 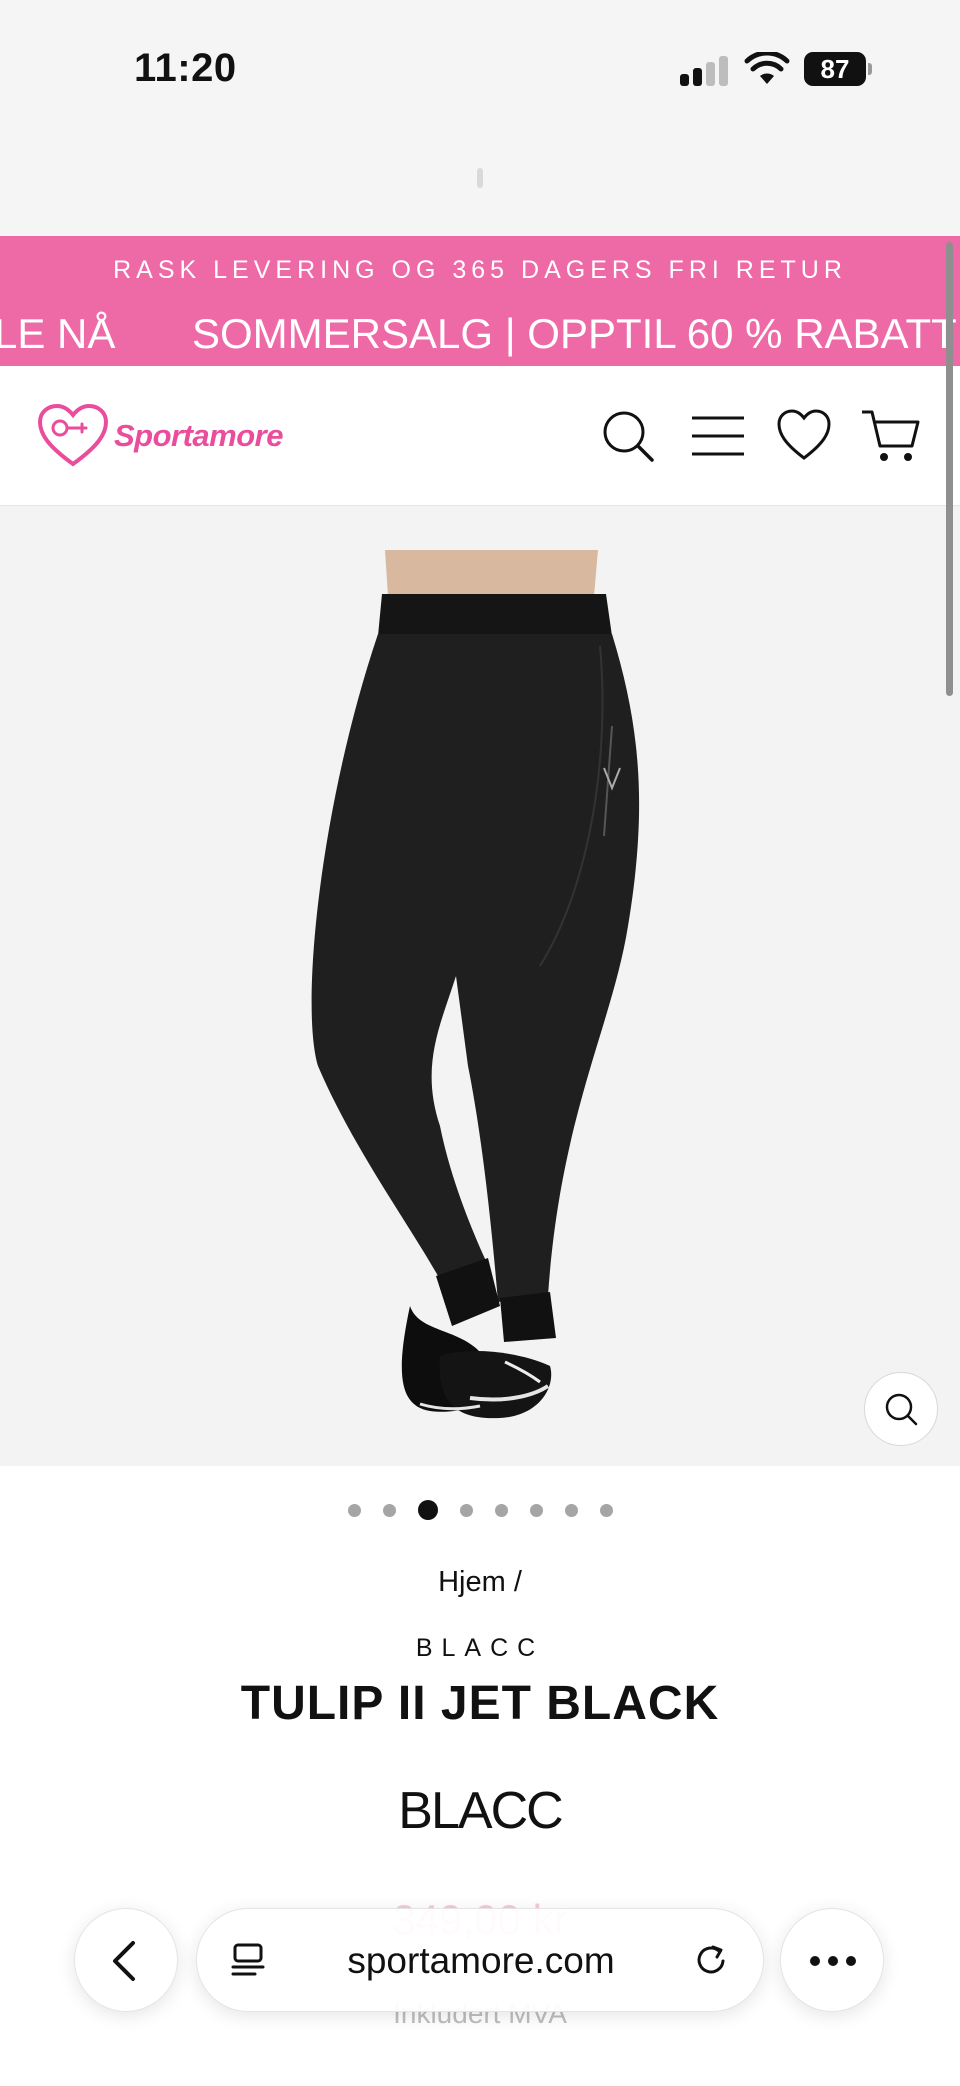 I want to click on zoom-icon, so click(x=901, y=1409).